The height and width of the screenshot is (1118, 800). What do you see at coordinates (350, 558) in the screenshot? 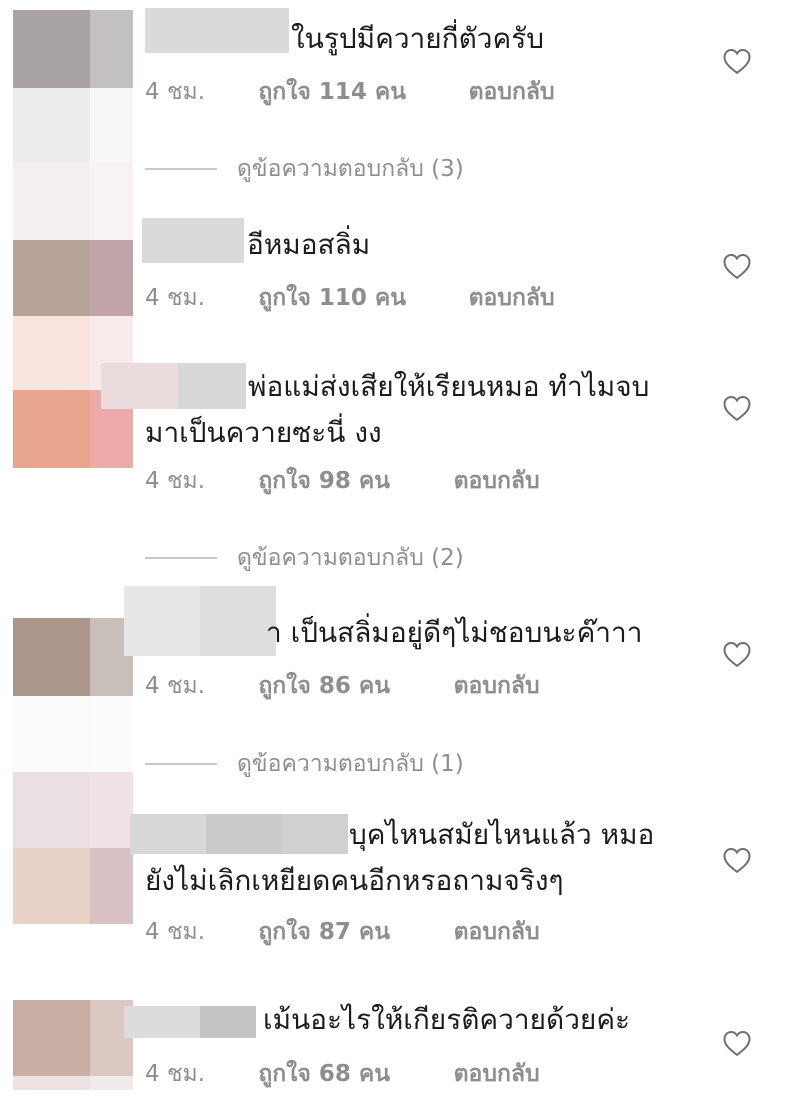
I see `view-replies-label: ดูข้อความตอบกลับ (2)` at bounding box center [350, 558].